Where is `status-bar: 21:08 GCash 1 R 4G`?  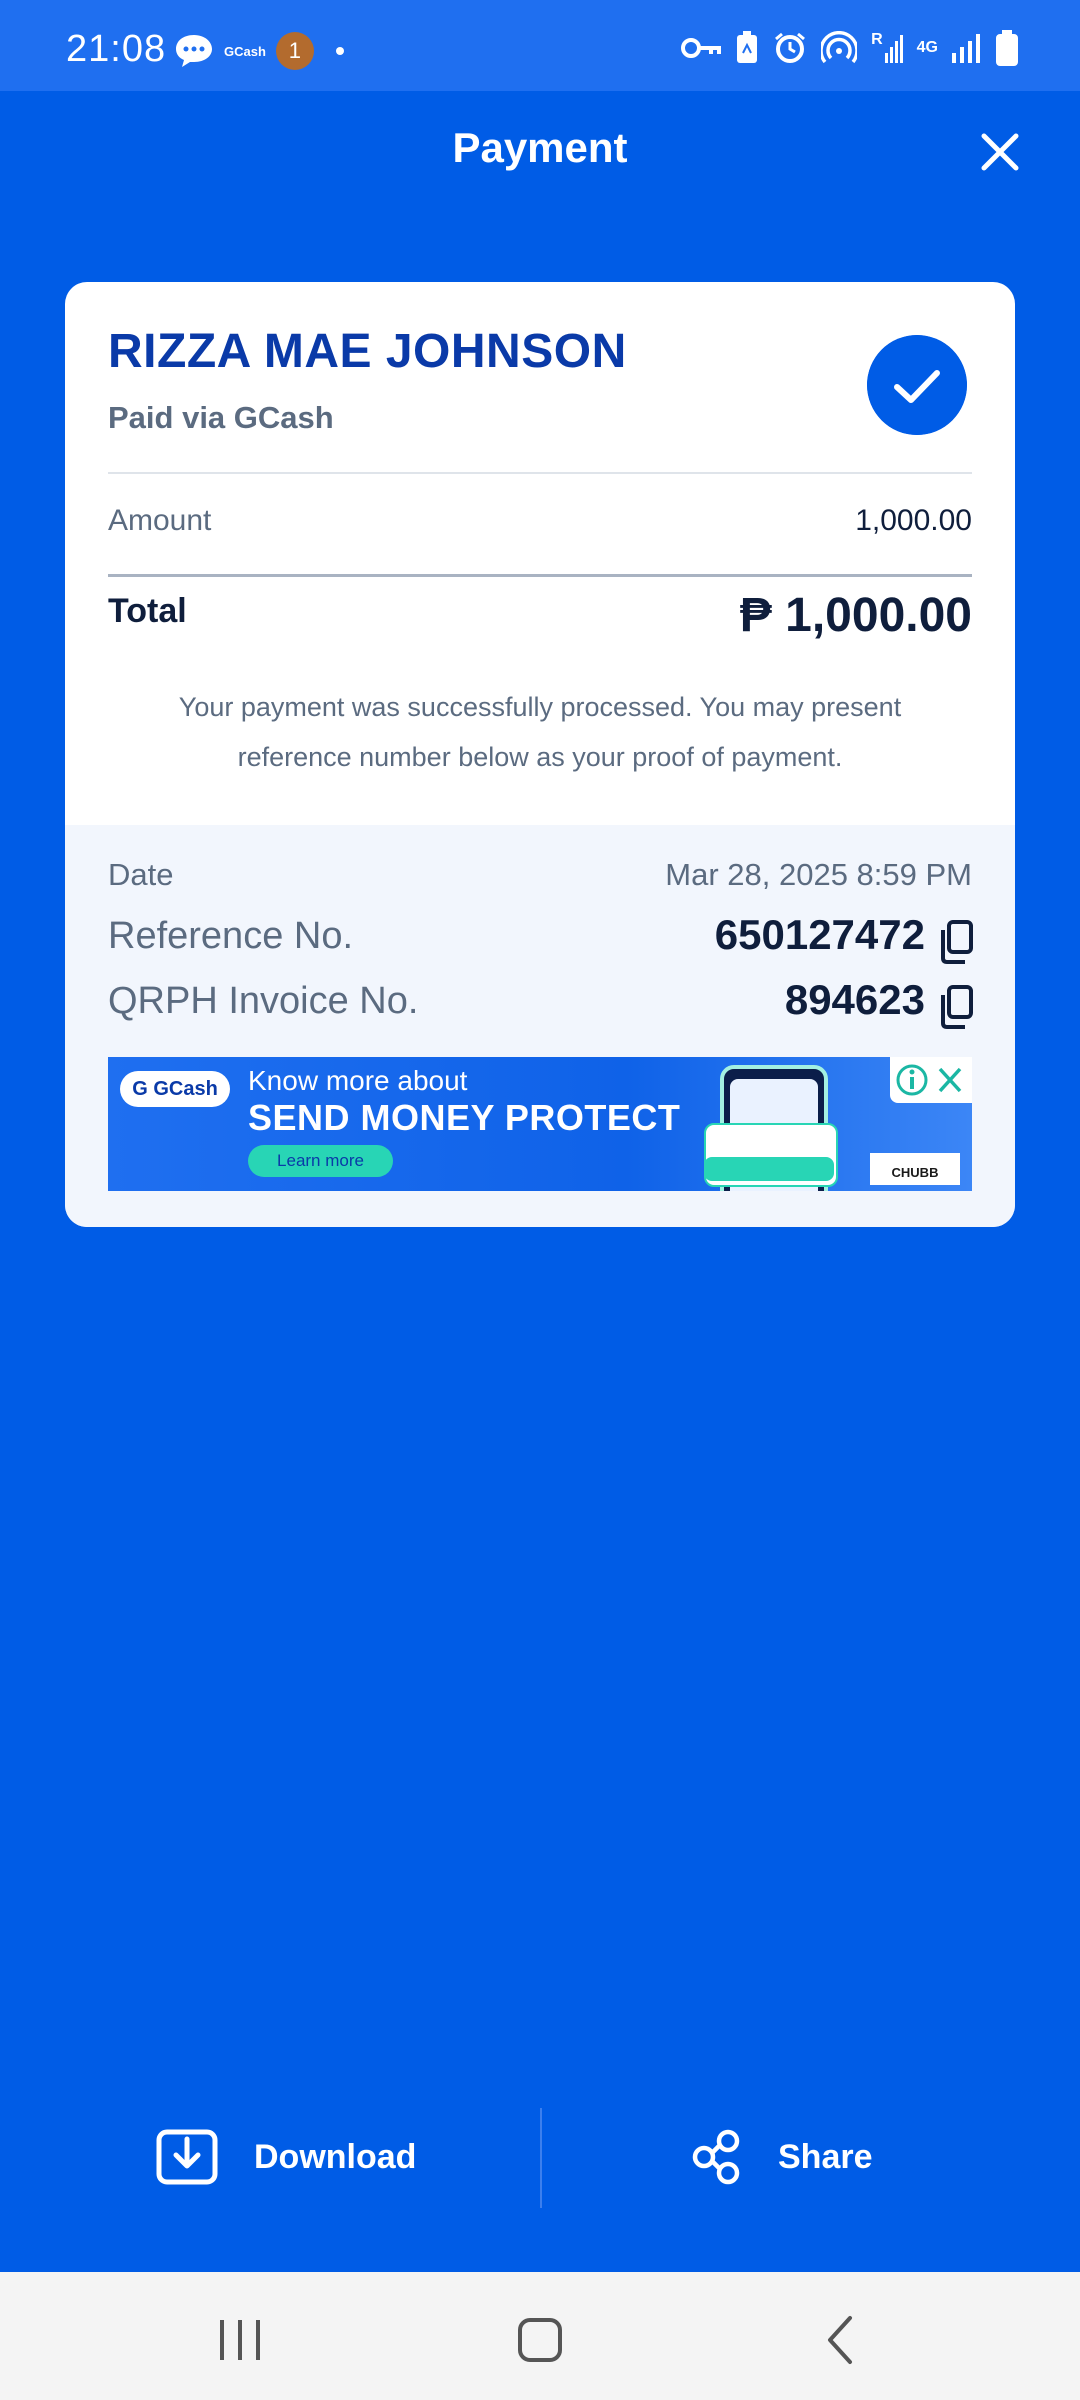 status-bar: 21:08 GCash 1 R 4G is located at coordinates (540, 45).